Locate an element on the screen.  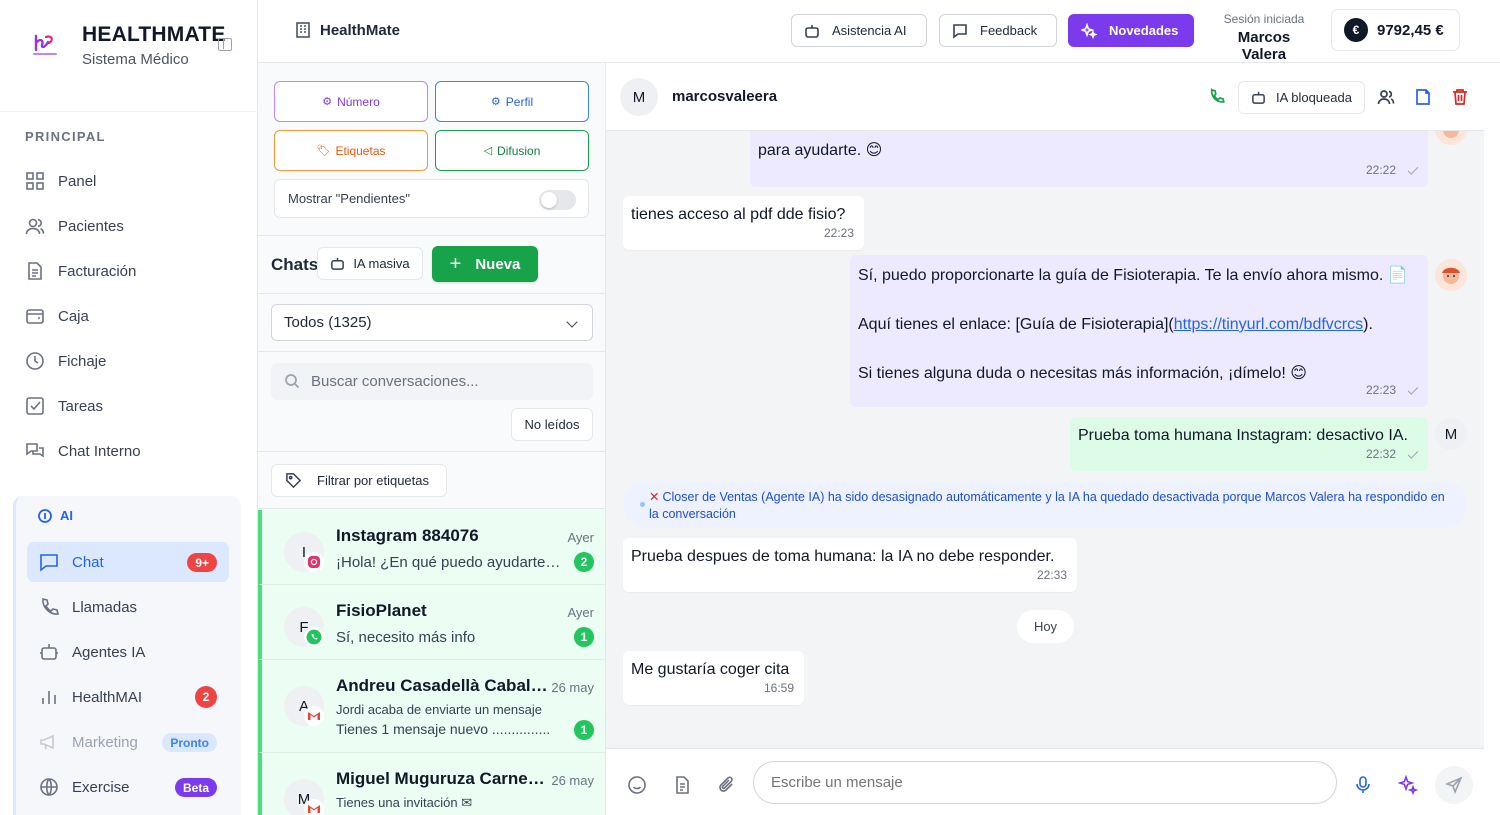
sidebar-item-exercise: Exercise Beta is located at coordinates (128, 787).